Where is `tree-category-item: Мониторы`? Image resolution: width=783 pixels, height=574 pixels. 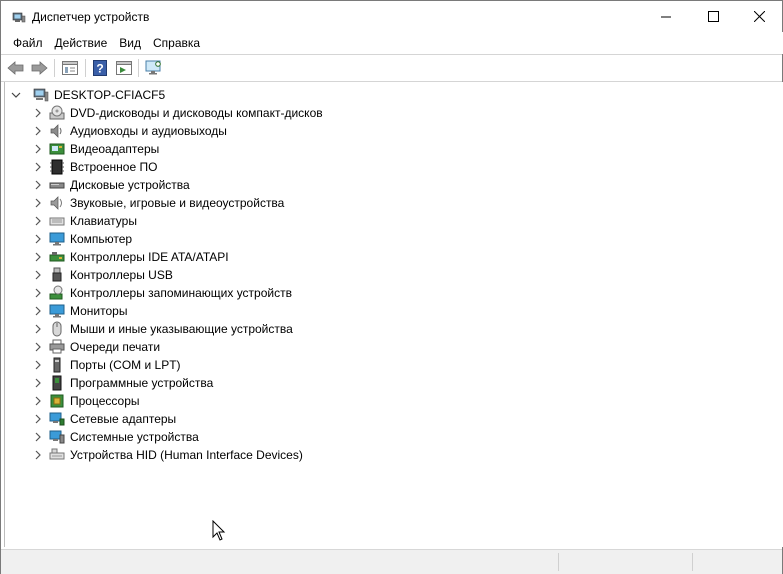 tree-category-item: Мониторы is located at coordinates (79, 311).